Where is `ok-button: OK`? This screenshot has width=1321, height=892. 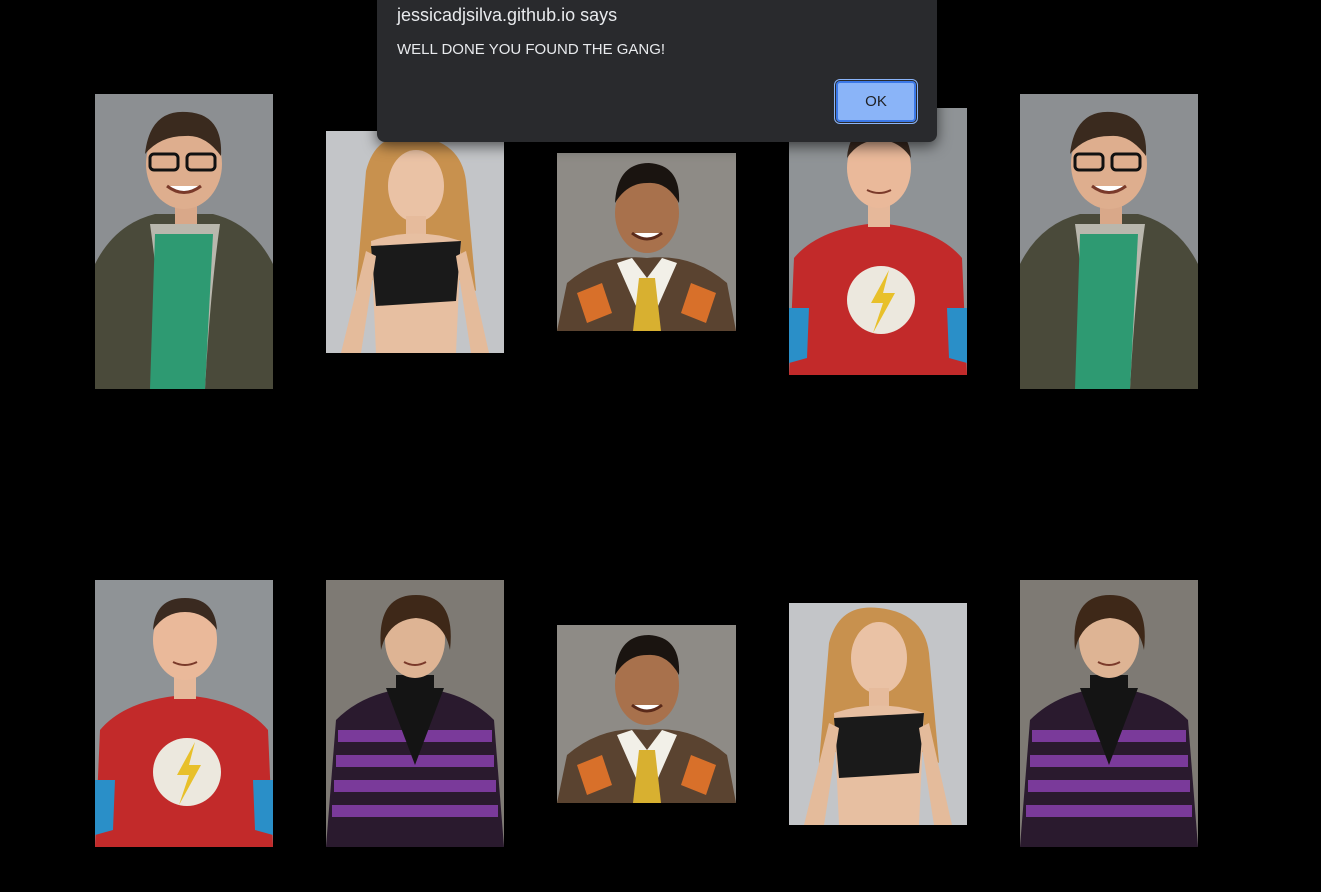 ok-button: OK is located at coordinates (876, 101).